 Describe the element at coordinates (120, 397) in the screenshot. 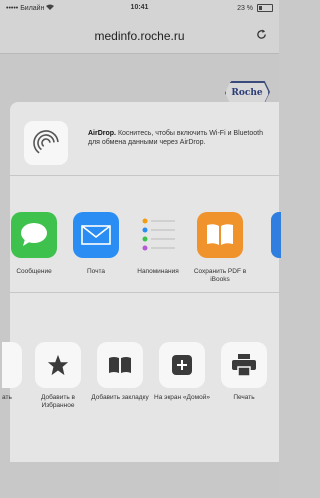

I see `action-label: Добавить закладку` at that location.